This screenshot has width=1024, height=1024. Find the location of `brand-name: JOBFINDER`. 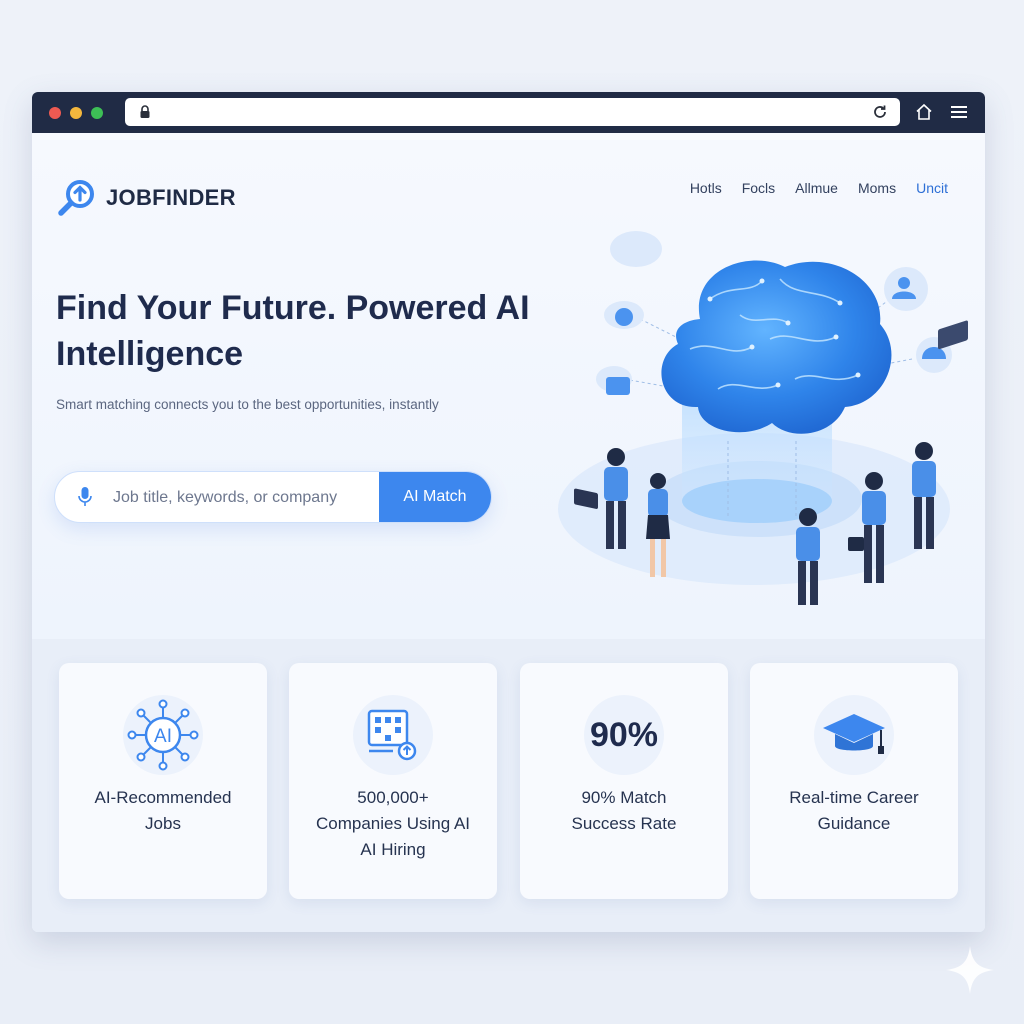

brand-name: JOBFINDER is located at coordinates (171, 197).